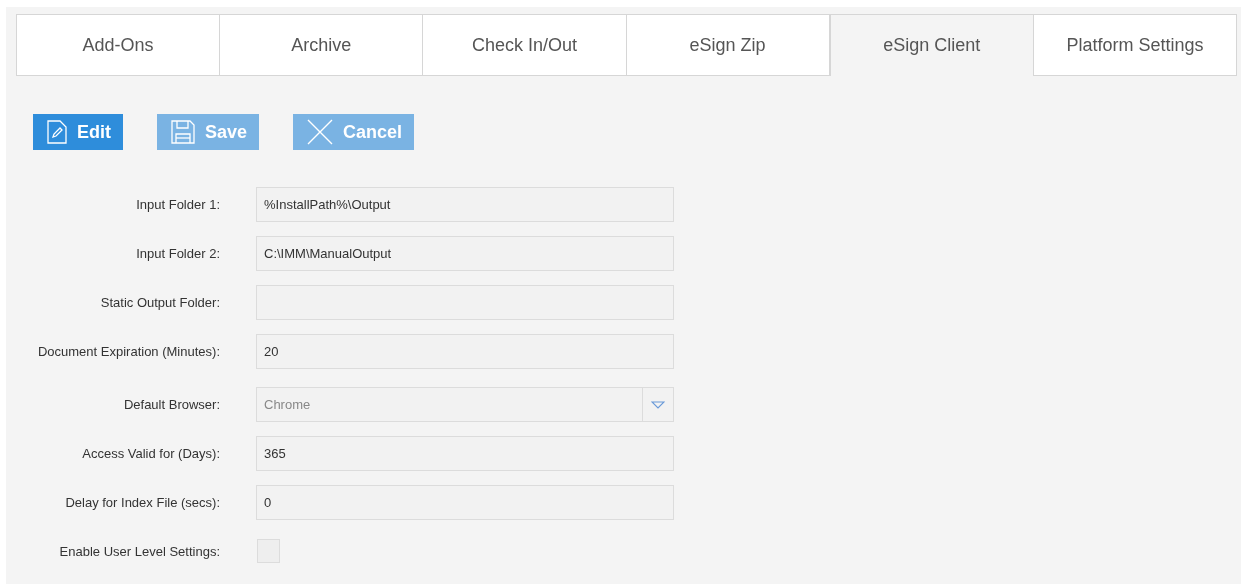 The width and height of the screenshot is (1241, 584). I want to click on close-icon, so click(320, 132).